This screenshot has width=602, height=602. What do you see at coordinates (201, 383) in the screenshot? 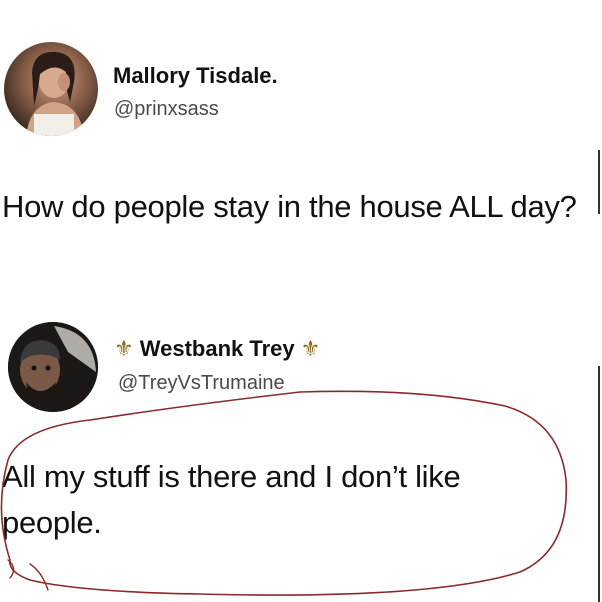
I see `author-handle: @TreyVsTrumaine` at bounding box center [201, 383].